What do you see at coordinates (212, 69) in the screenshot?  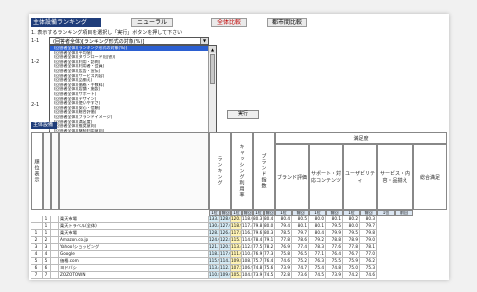 I see `scroll-thumb` at bounding box center [212, 69].